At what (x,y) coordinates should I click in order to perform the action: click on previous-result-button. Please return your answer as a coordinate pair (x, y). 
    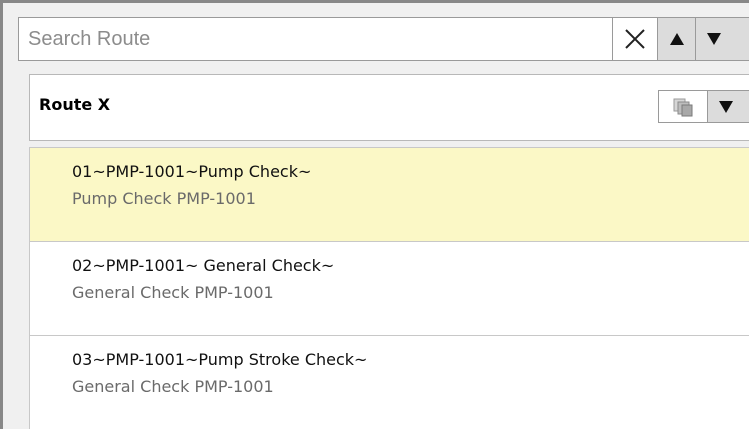
    Looking at the image, I should click on (676, 39).